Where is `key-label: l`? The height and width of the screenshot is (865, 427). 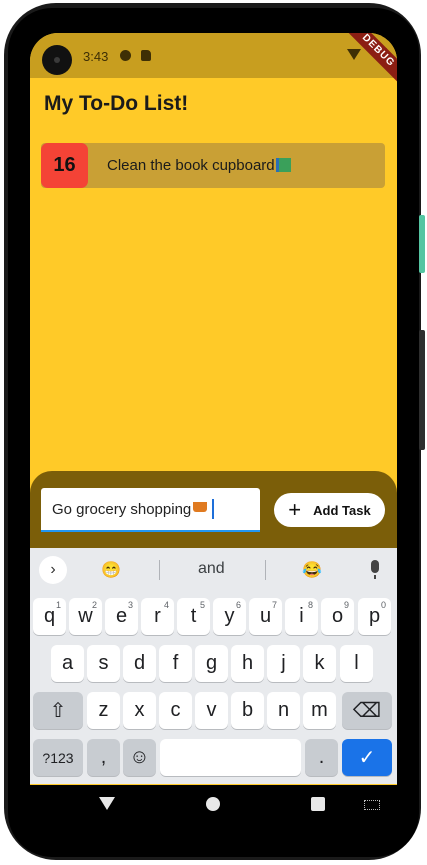 key-label: l is located at coordinates (356, 663).